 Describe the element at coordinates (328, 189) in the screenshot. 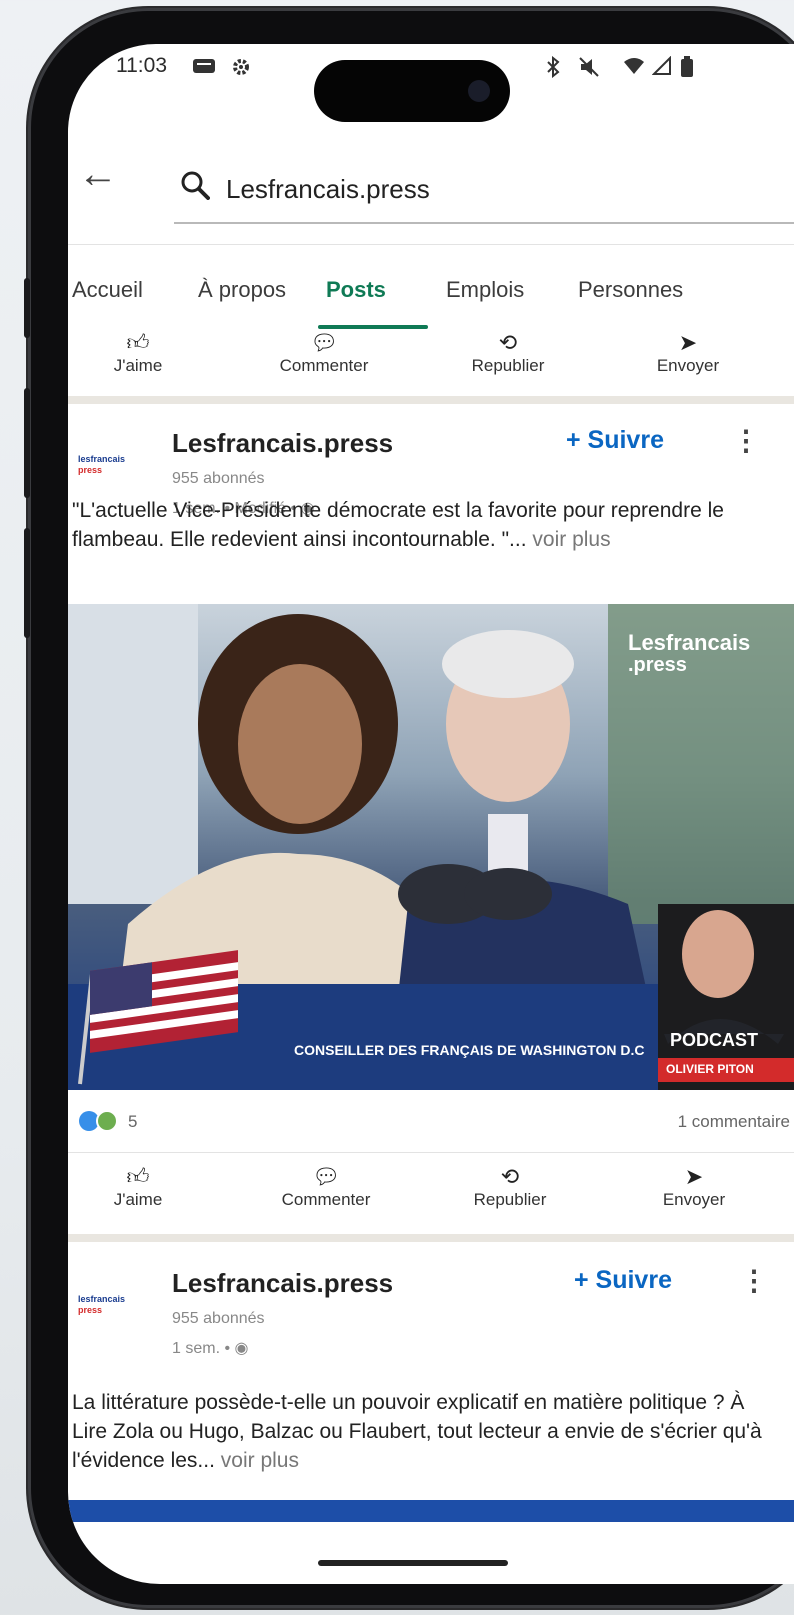

I see `search-input: Lesfrancais.press` at that location.